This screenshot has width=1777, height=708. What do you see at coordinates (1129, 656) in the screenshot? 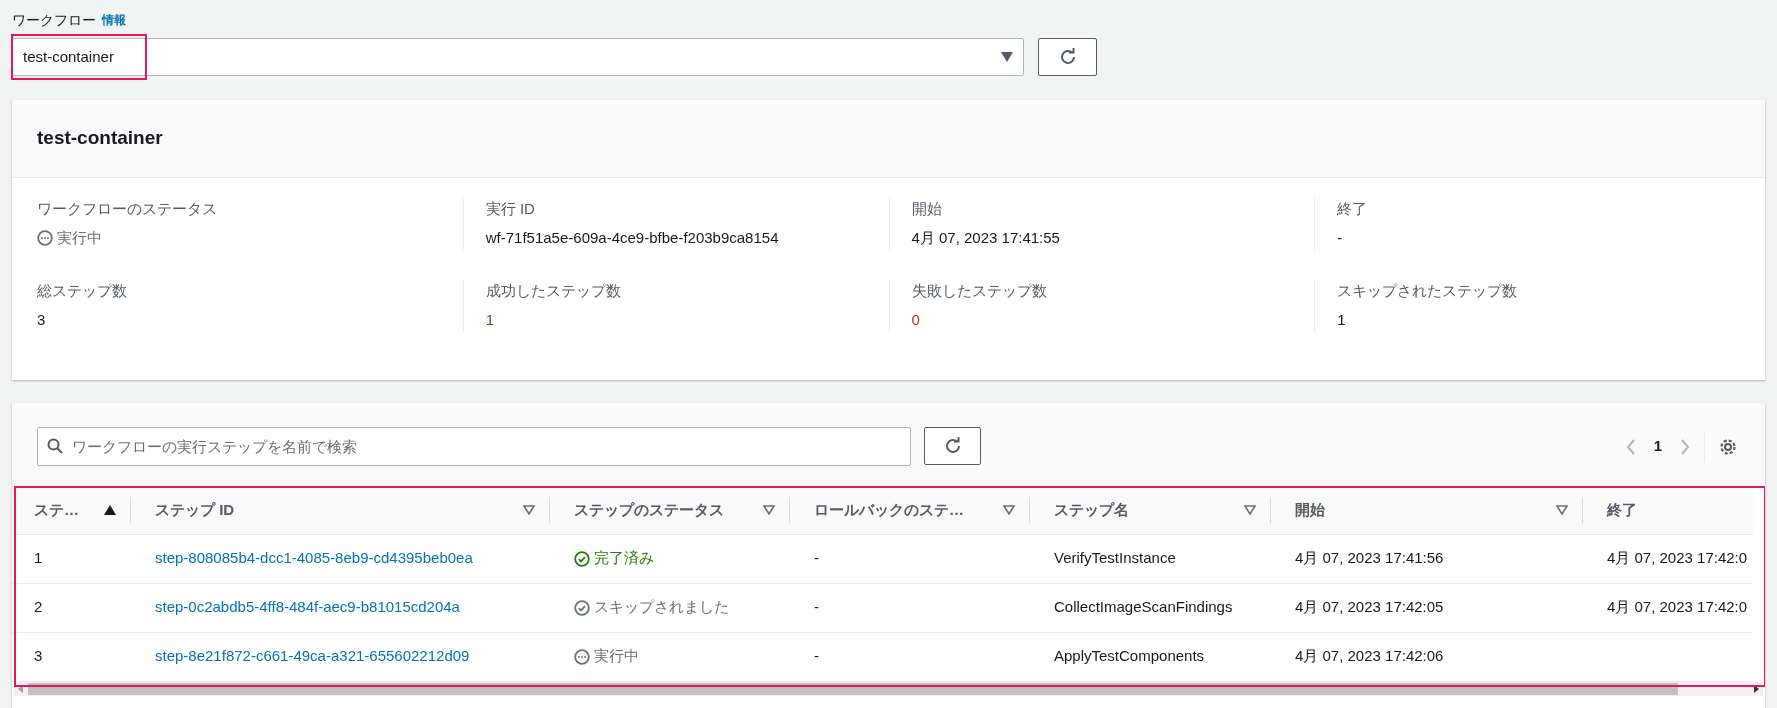
I see `table-cell: ApplyTestComponents` at bounding box center [1129, 656].